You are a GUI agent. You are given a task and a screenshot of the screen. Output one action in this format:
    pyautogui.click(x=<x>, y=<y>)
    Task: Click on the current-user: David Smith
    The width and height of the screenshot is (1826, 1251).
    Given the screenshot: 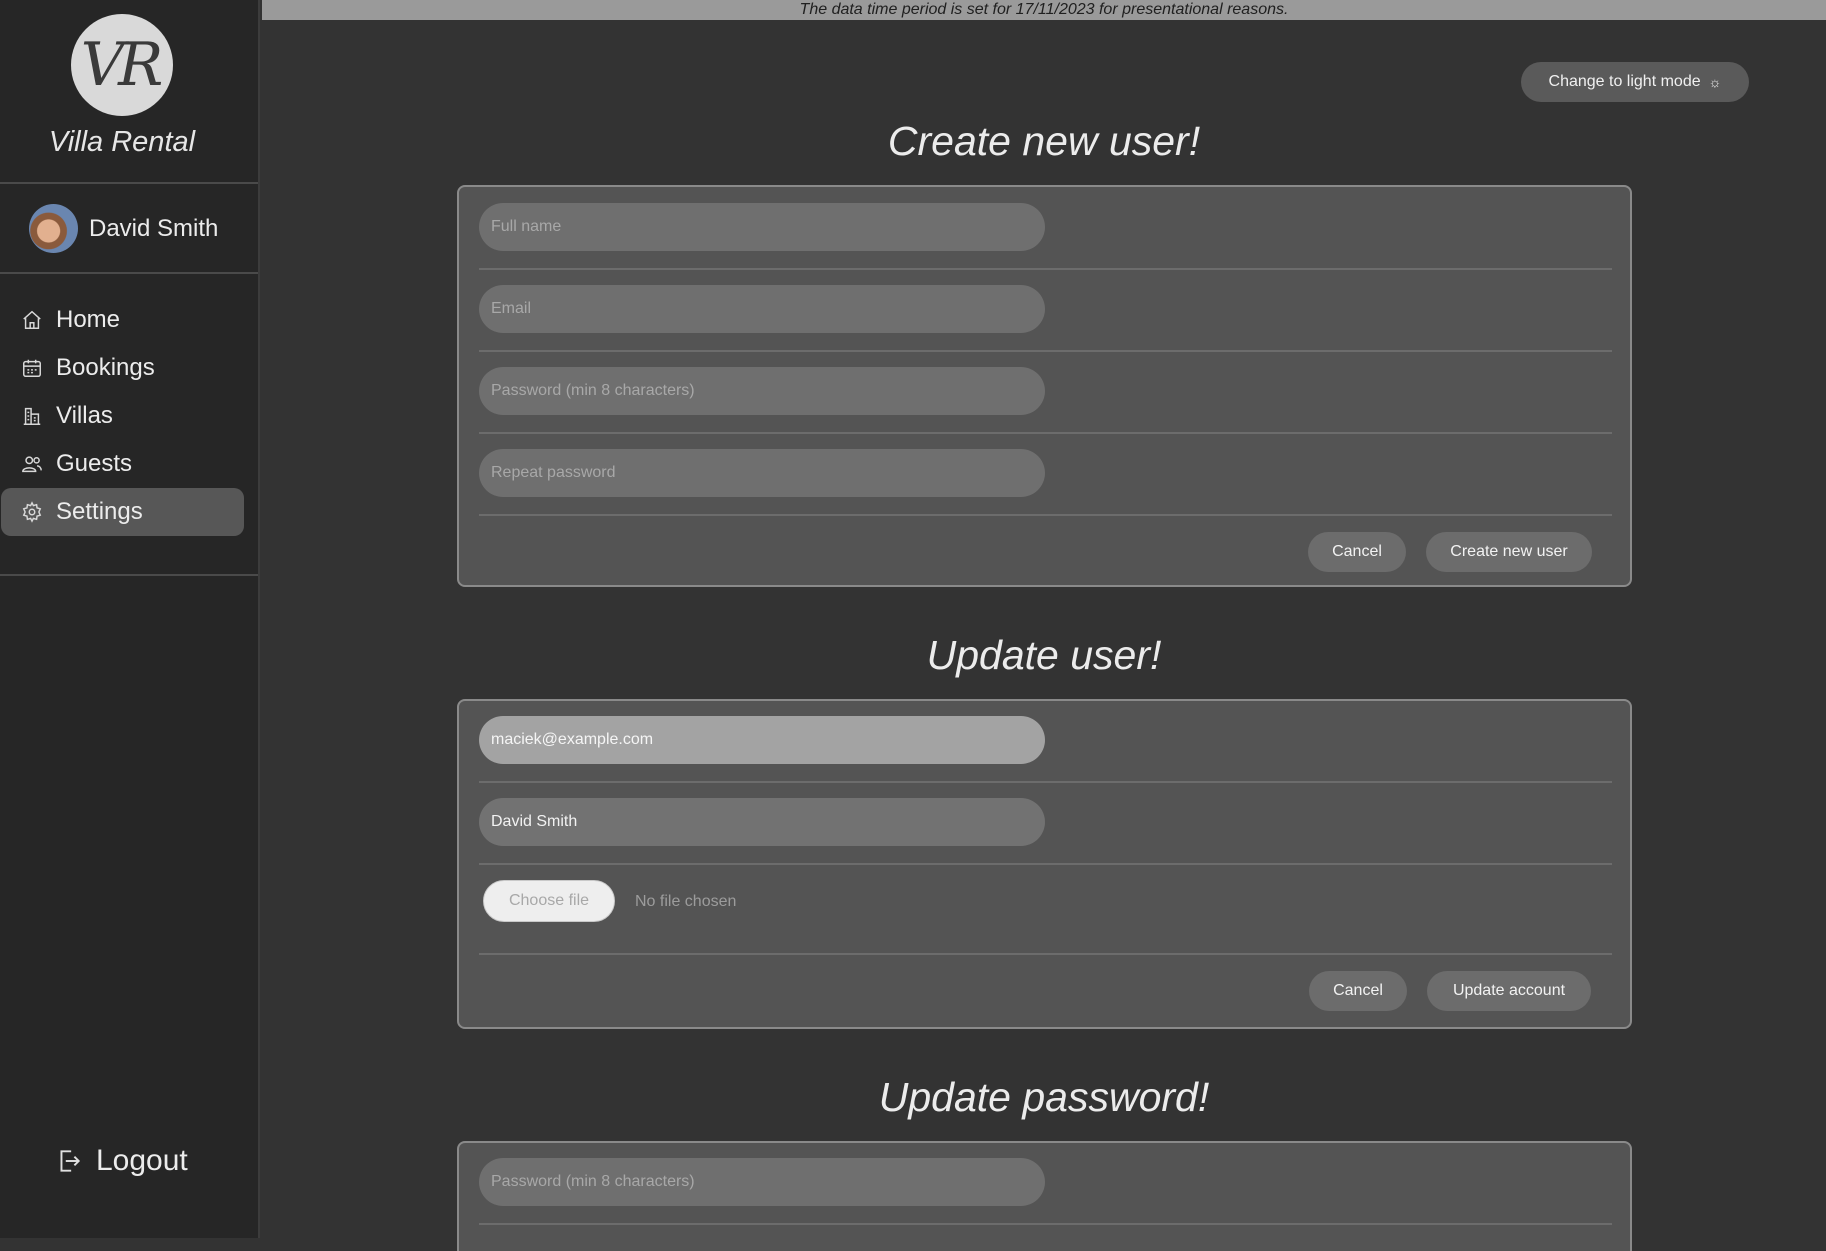 What is the action you would take?
    pyautogui.click(x=129, y=229)
    